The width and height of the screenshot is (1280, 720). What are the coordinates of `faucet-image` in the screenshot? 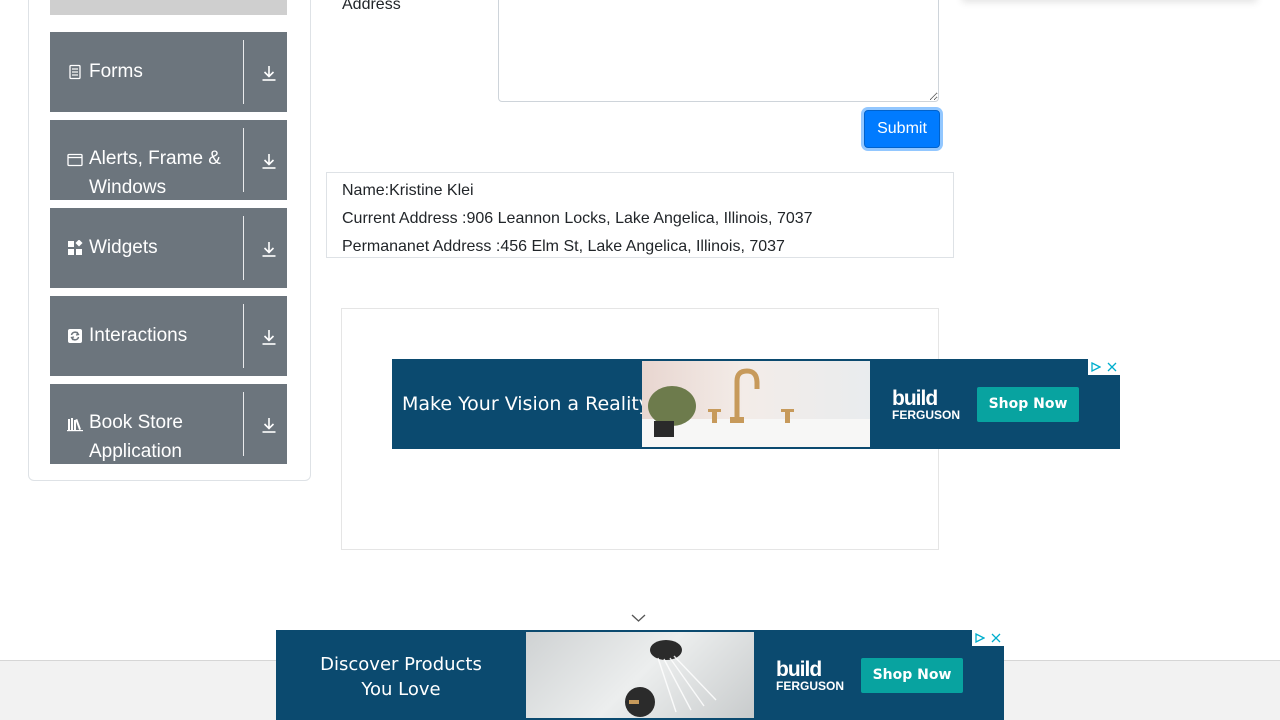 It's located at (756, 404).